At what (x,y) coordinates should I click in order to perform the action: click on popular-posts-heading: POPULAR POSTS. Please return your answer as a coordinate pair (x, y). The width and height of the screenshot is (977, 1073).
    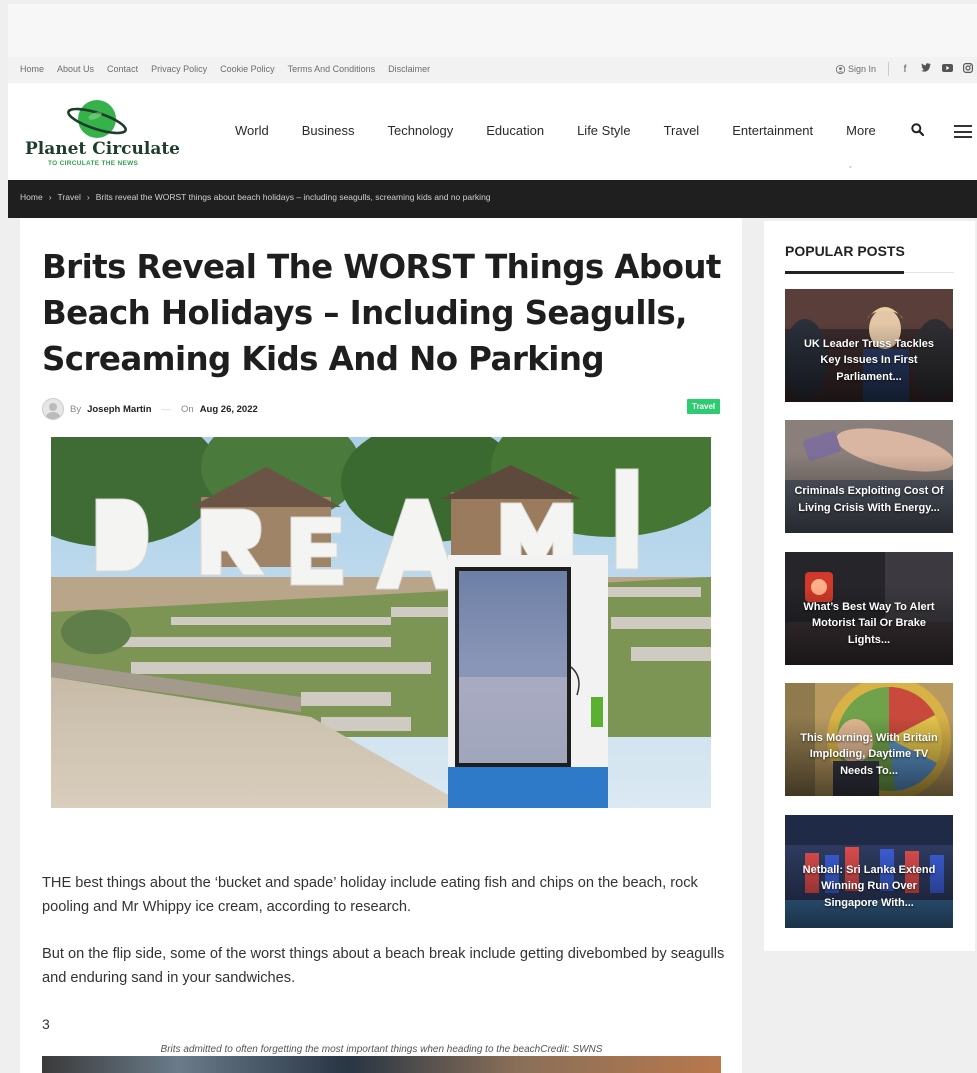
    Looking at the image, I should click on (845, 251).